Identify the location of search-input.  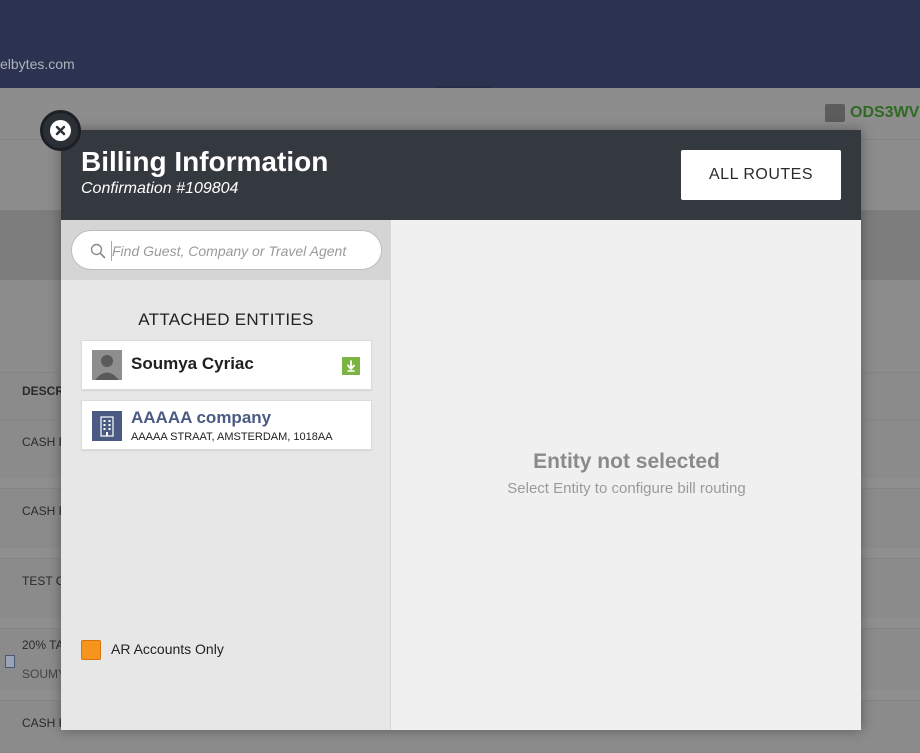
(242, 251).